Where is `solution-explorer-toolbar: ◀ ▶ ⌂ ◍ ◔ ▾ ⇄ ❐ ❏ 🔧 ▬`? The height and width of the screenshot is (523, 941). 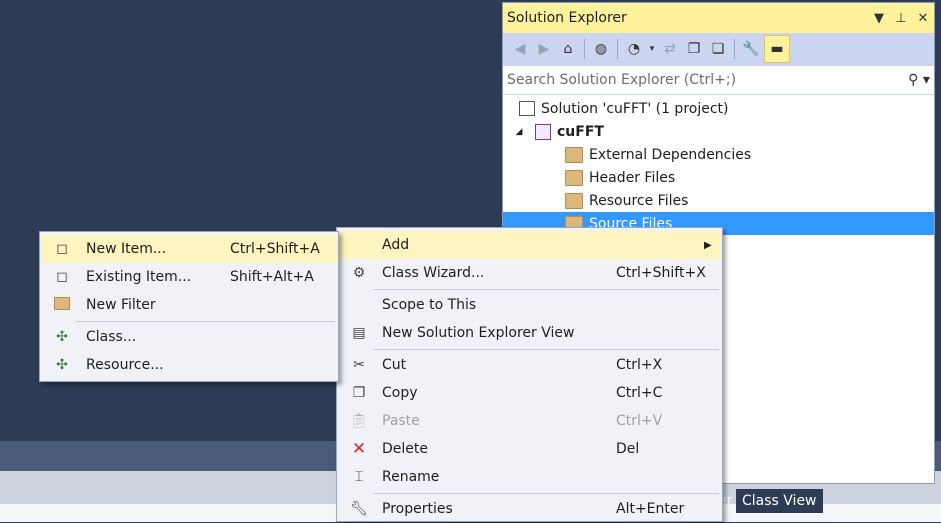
solution-explorer-toolbar: ◀ ▶ ⌂ ◍ ◔ ▾ ⇄ ❐ ❏ 🔧 ▬ is located at coordinates (718, 49).